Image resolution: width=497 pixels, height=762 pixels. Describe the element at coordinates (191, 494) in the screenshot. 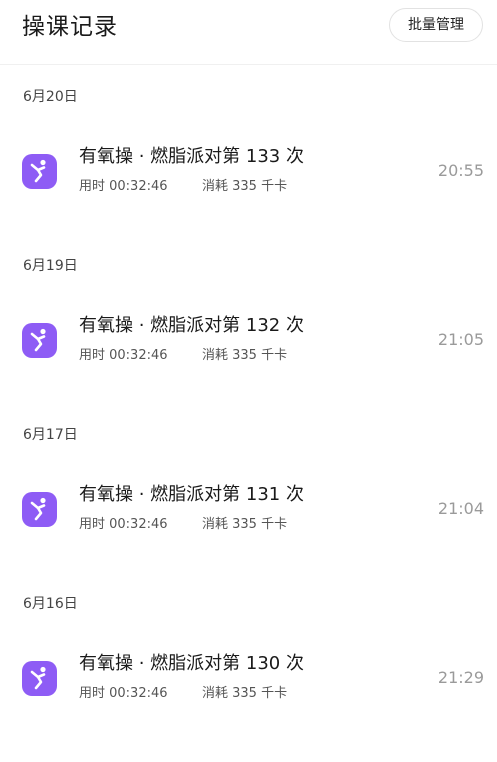

I see `record-title: 有氧操 · 燃脂派对第 131 次` at that location.